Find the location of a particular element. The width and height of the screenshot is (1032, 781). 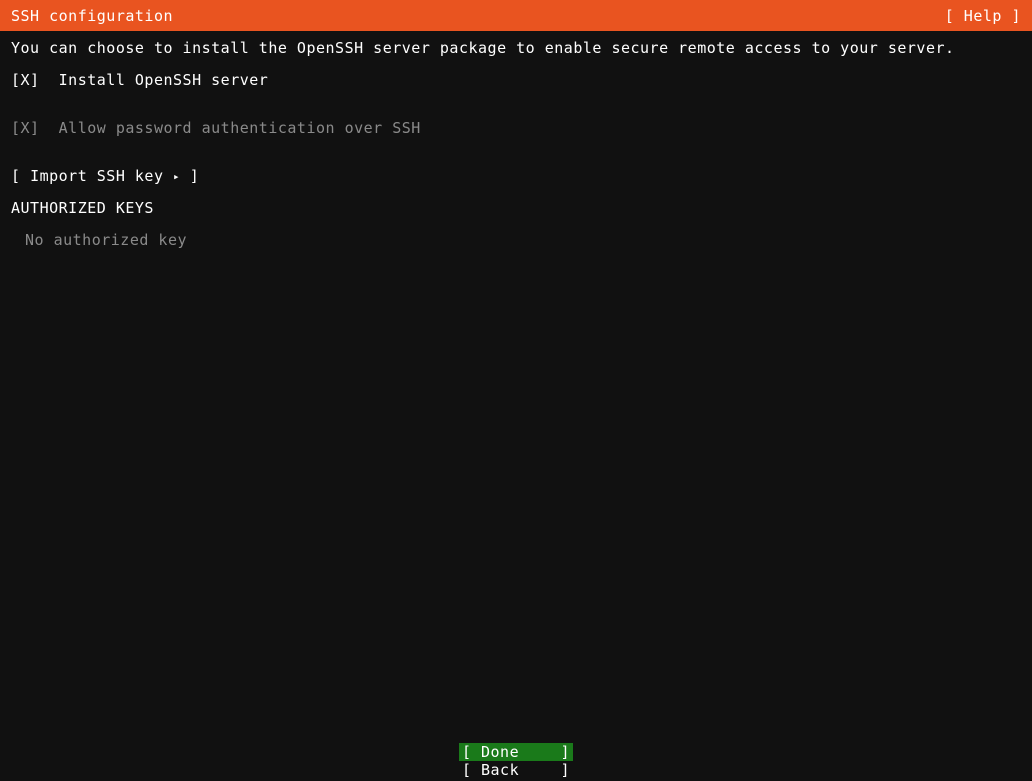

import-ssh-key-button: [ Import SSH key ▸ ] is located at coordinates (105, 176).